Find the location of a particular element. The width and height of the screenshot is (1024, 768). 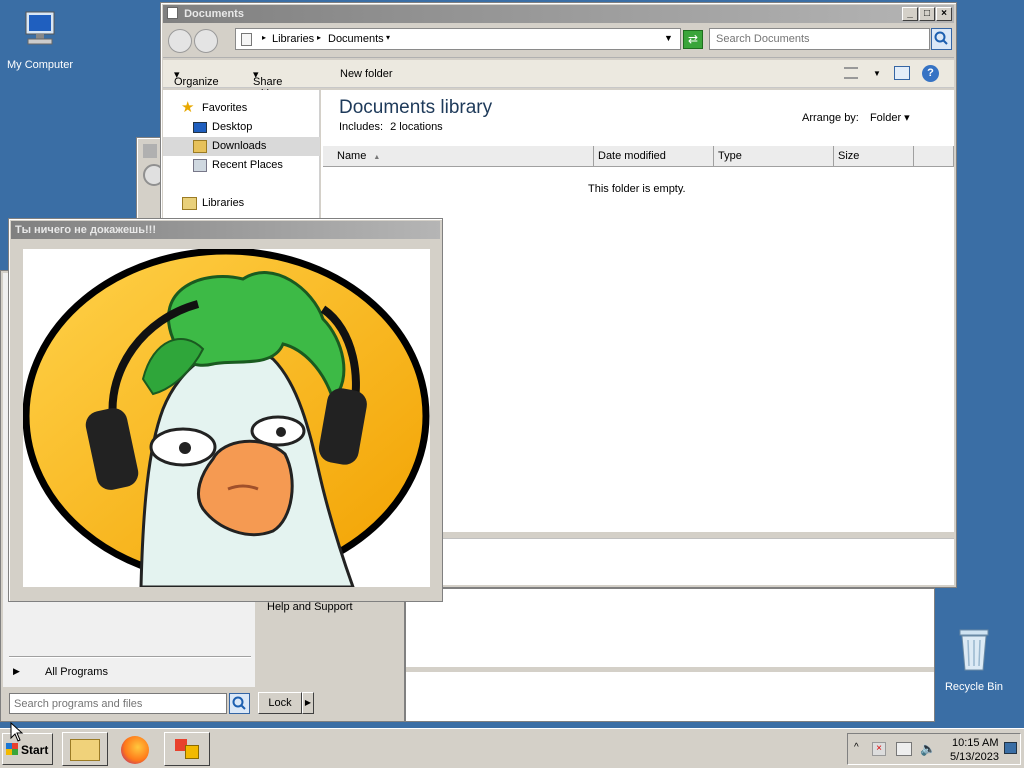

column-header-name-label: Name is located at coordinates (352, 156).